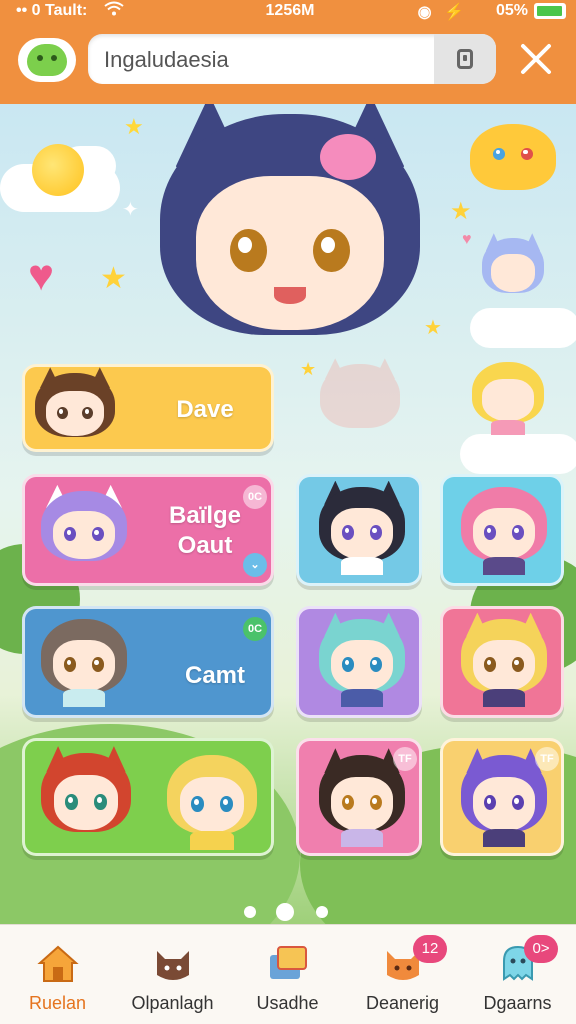 The width and height of the screenshot is (576, 1024). Describe the element at coordinates (57, 1003) in the screenshot. I see `nav-label: Ruelan` at that location.